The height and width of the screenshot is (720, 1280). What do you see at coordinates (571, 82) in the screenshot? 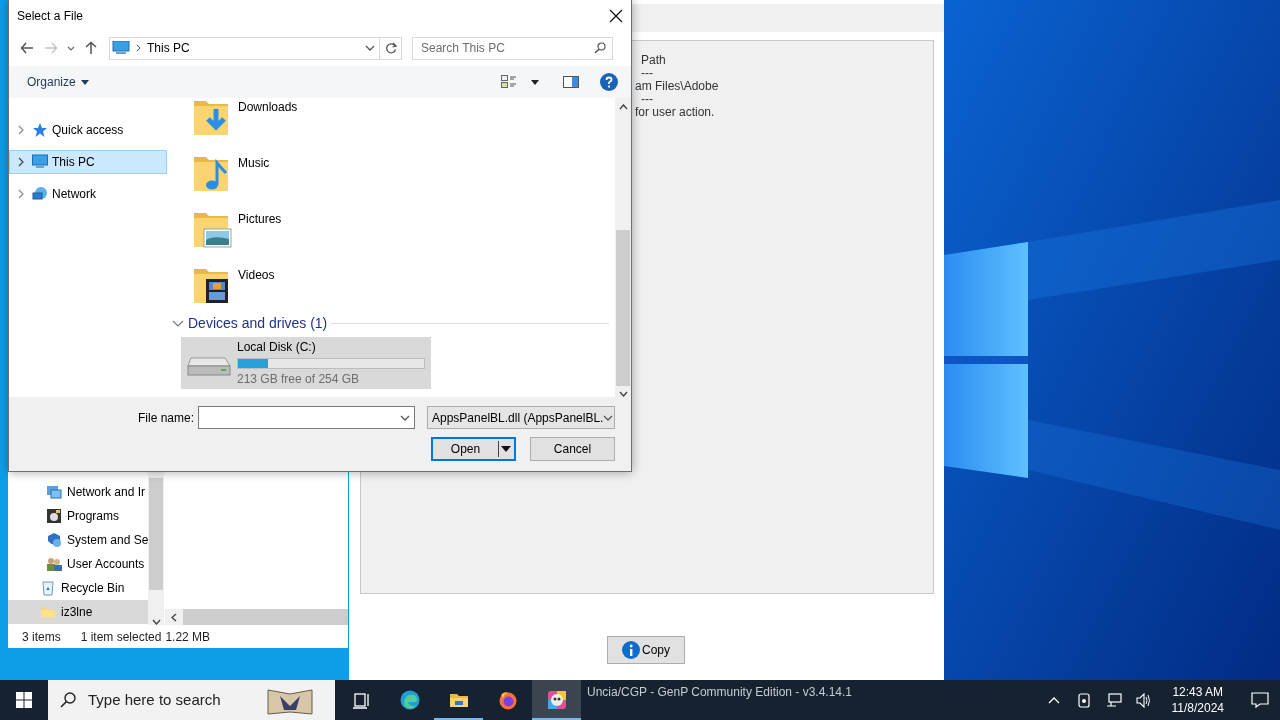
I see `pane-icon` at bounding box center [571, 82].